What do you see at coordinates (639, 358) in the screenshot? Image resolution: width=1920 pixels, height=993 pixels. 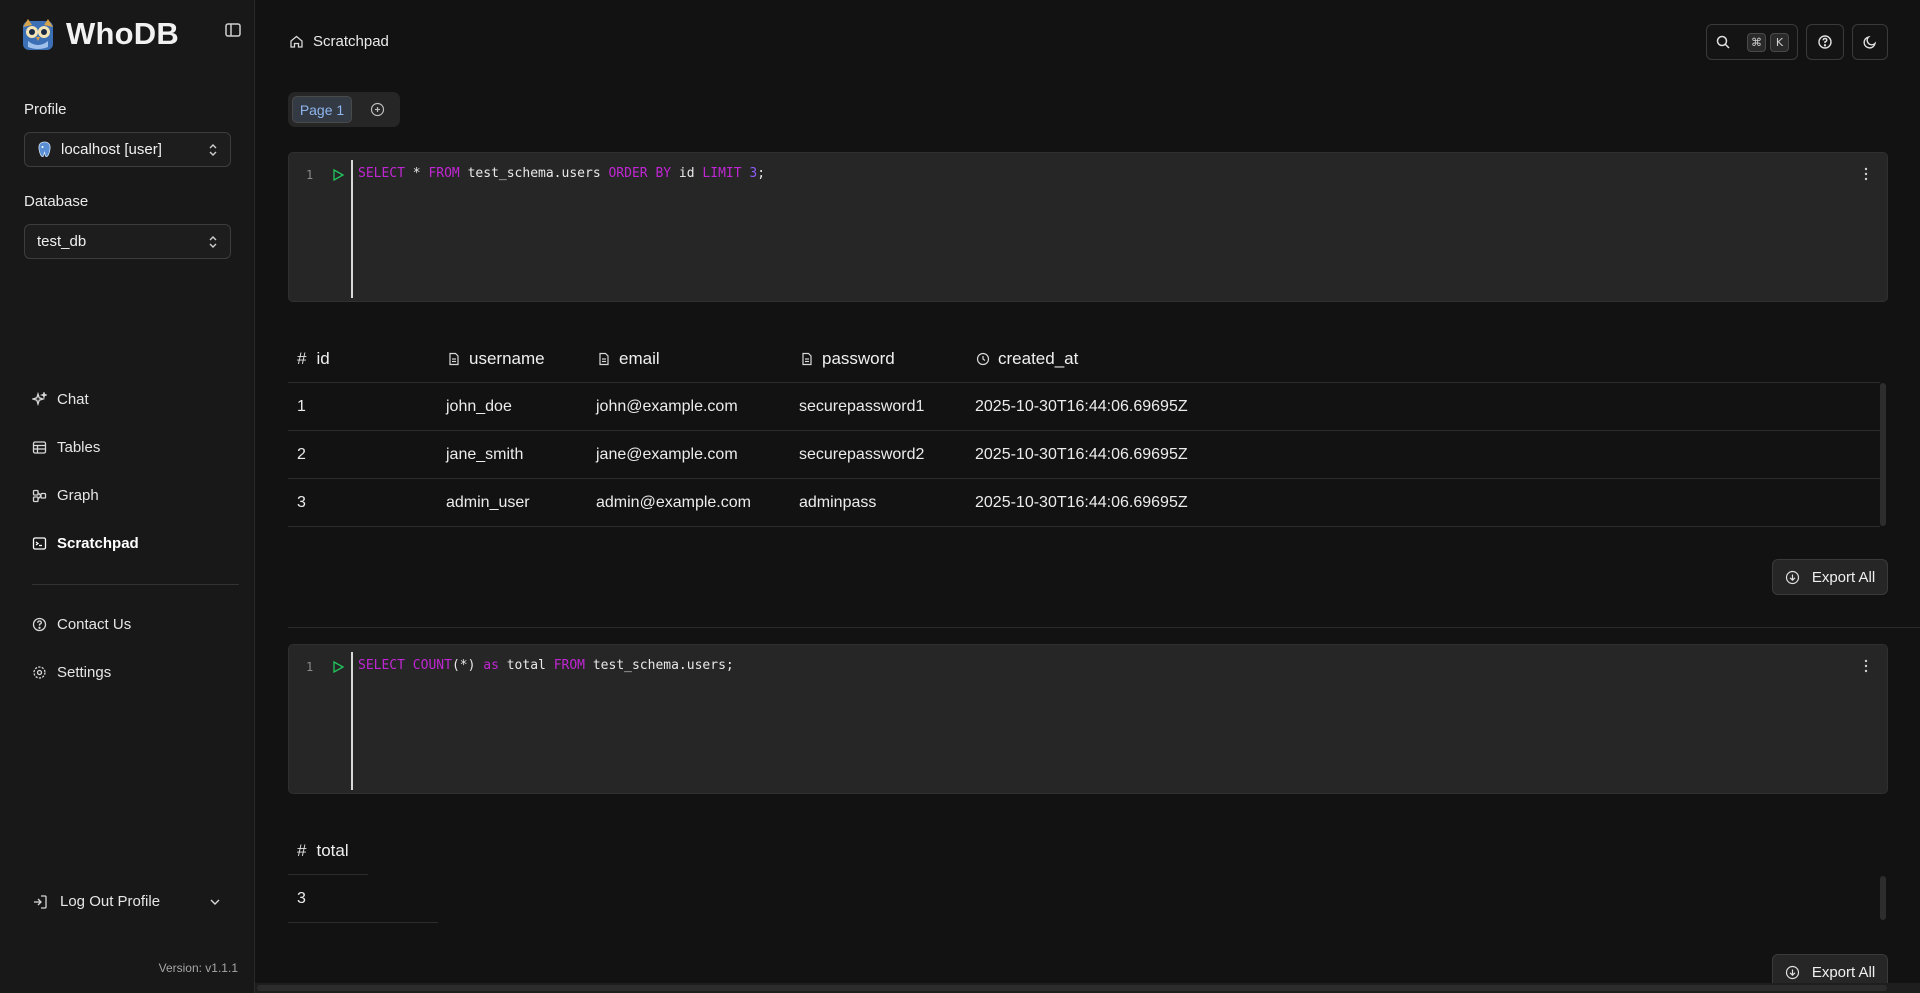 I see `column-name: email` at bounding box center [639, 358].